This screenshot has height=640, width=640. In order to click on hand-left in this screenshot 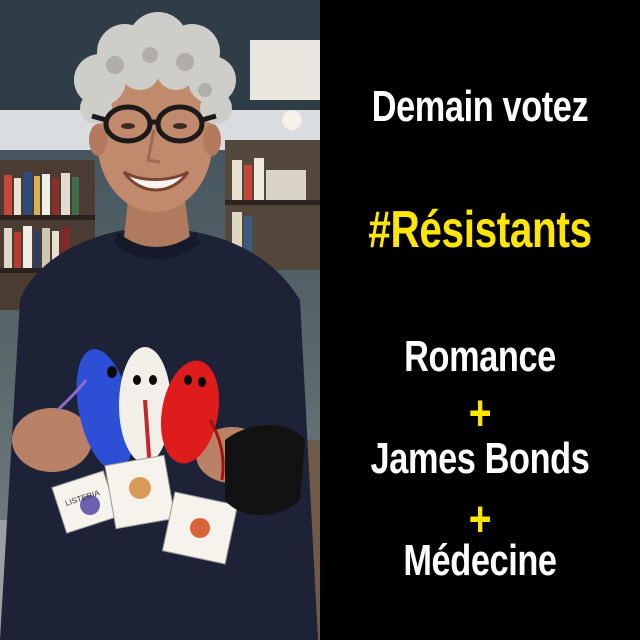, I will do `click(52, 440)`.